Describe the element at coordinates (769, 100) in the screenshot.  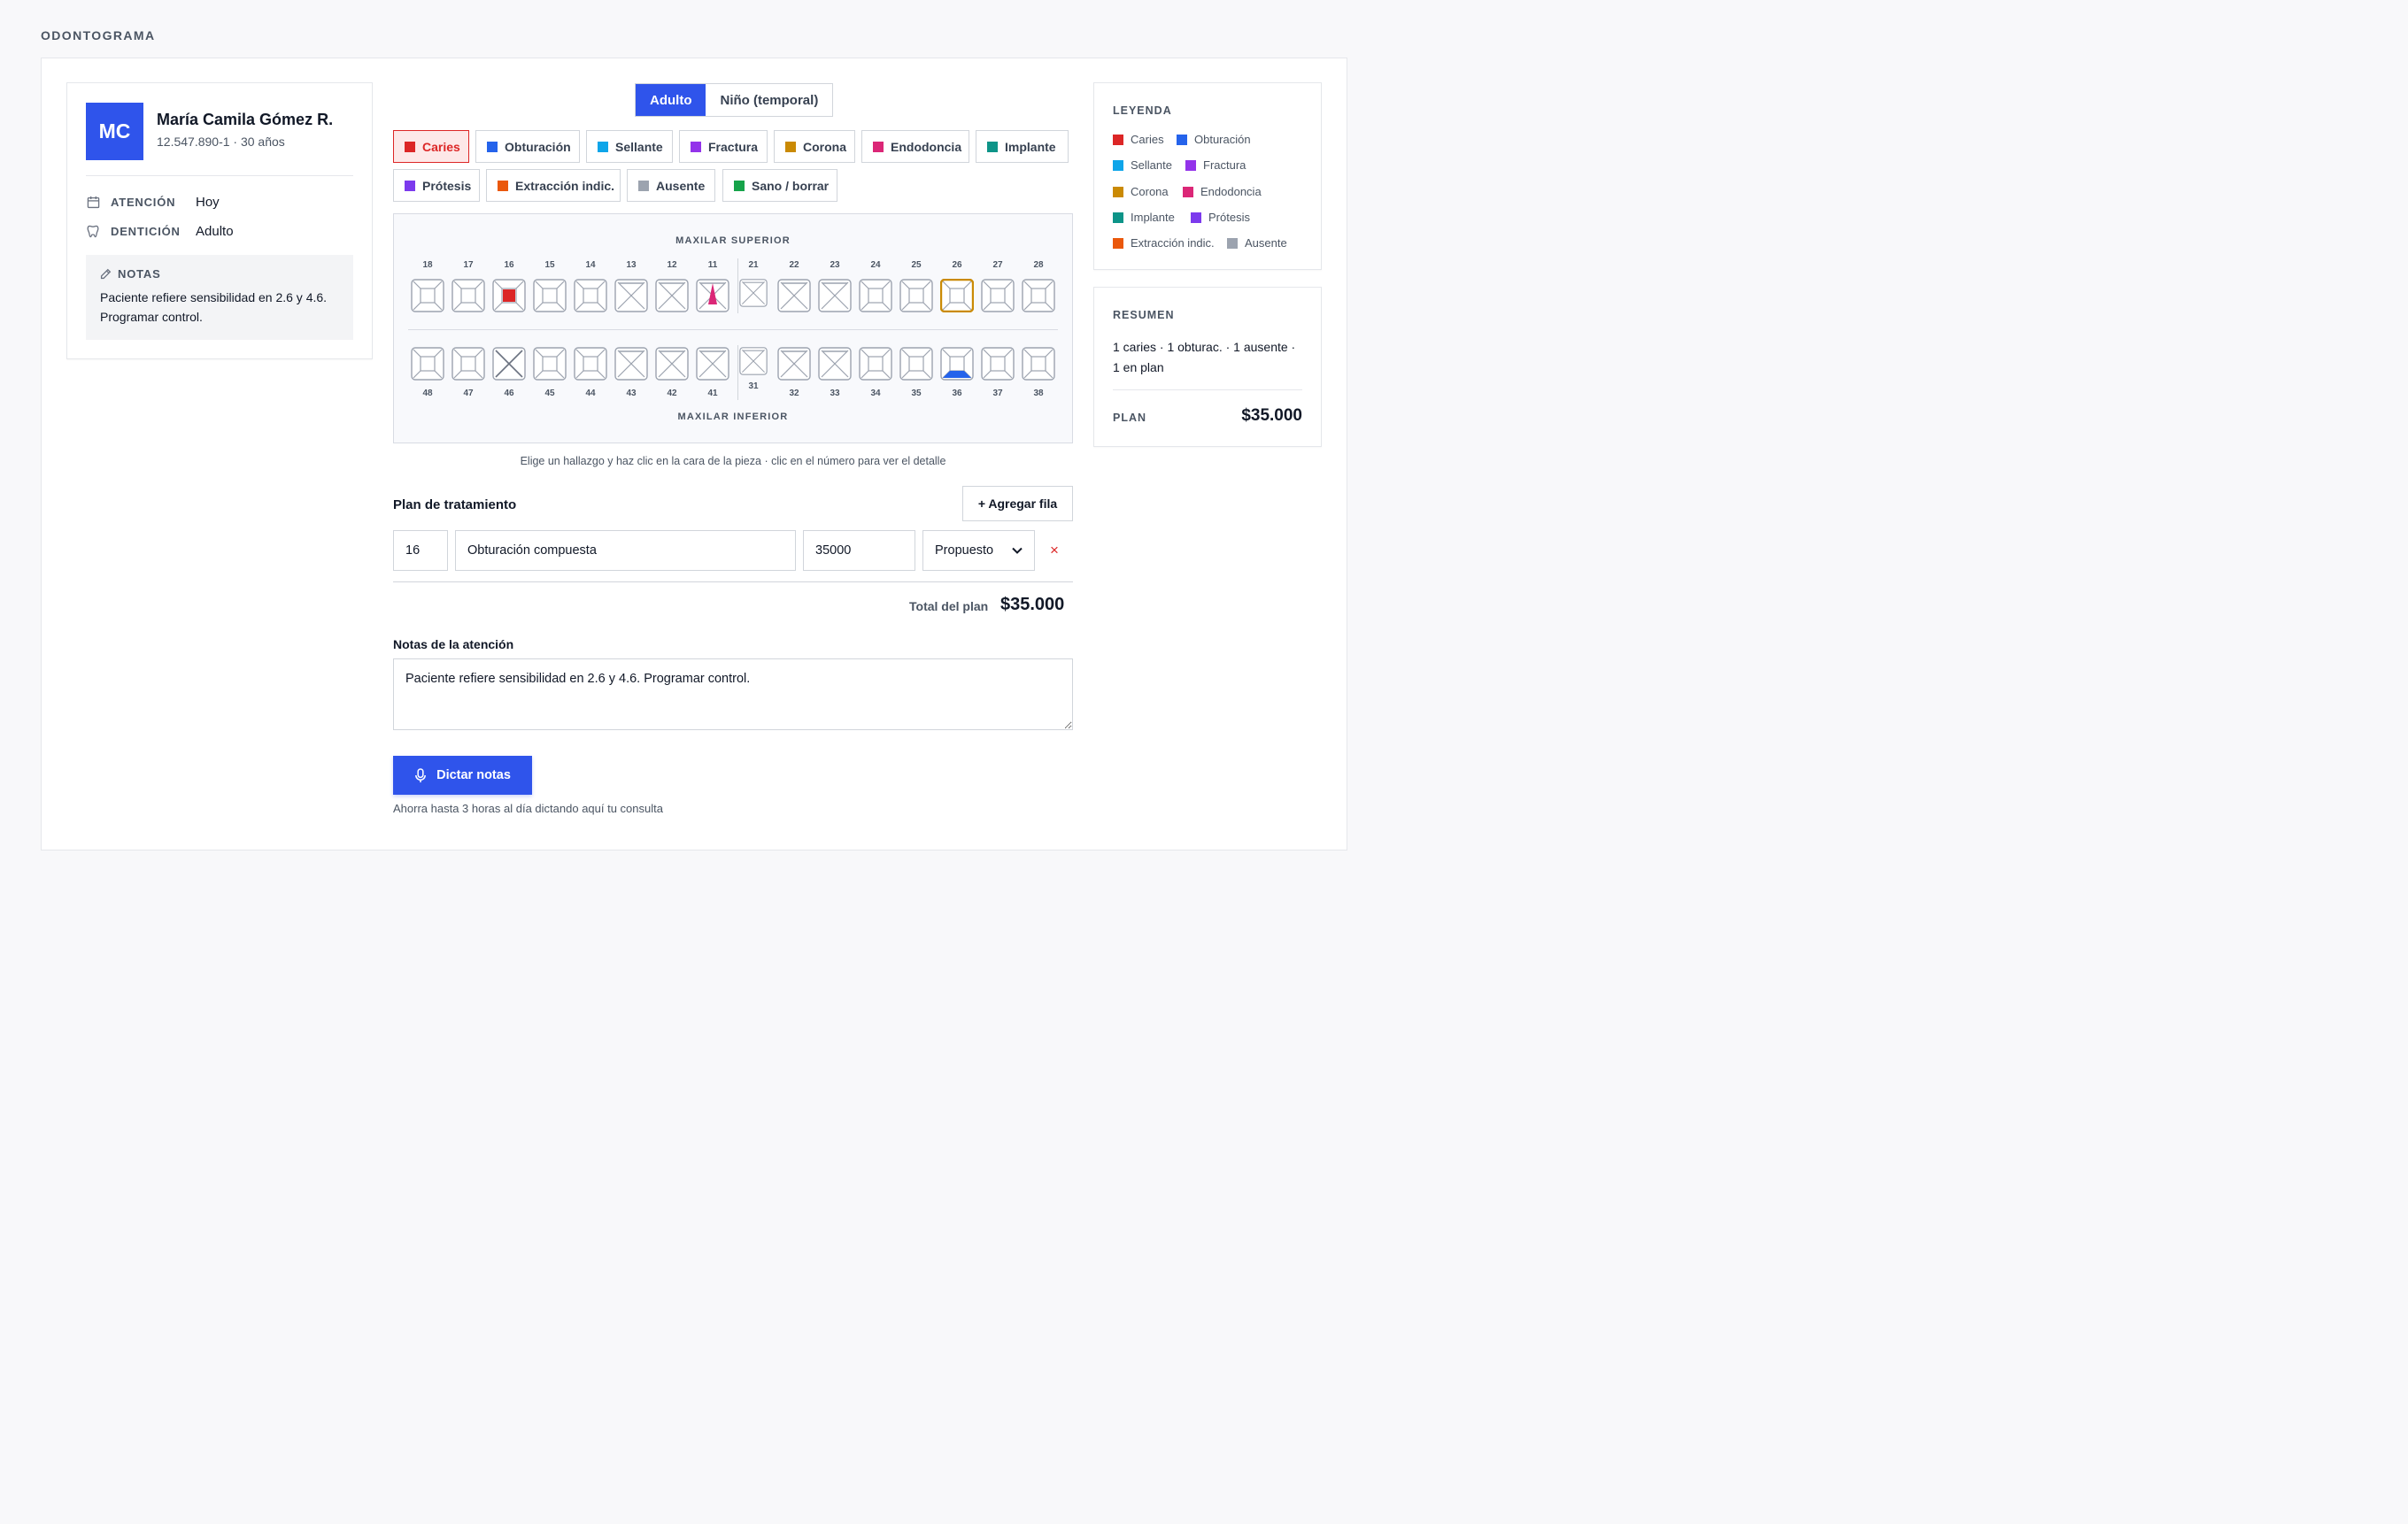
I see `tab-child: Niño (temporal)` at that location.